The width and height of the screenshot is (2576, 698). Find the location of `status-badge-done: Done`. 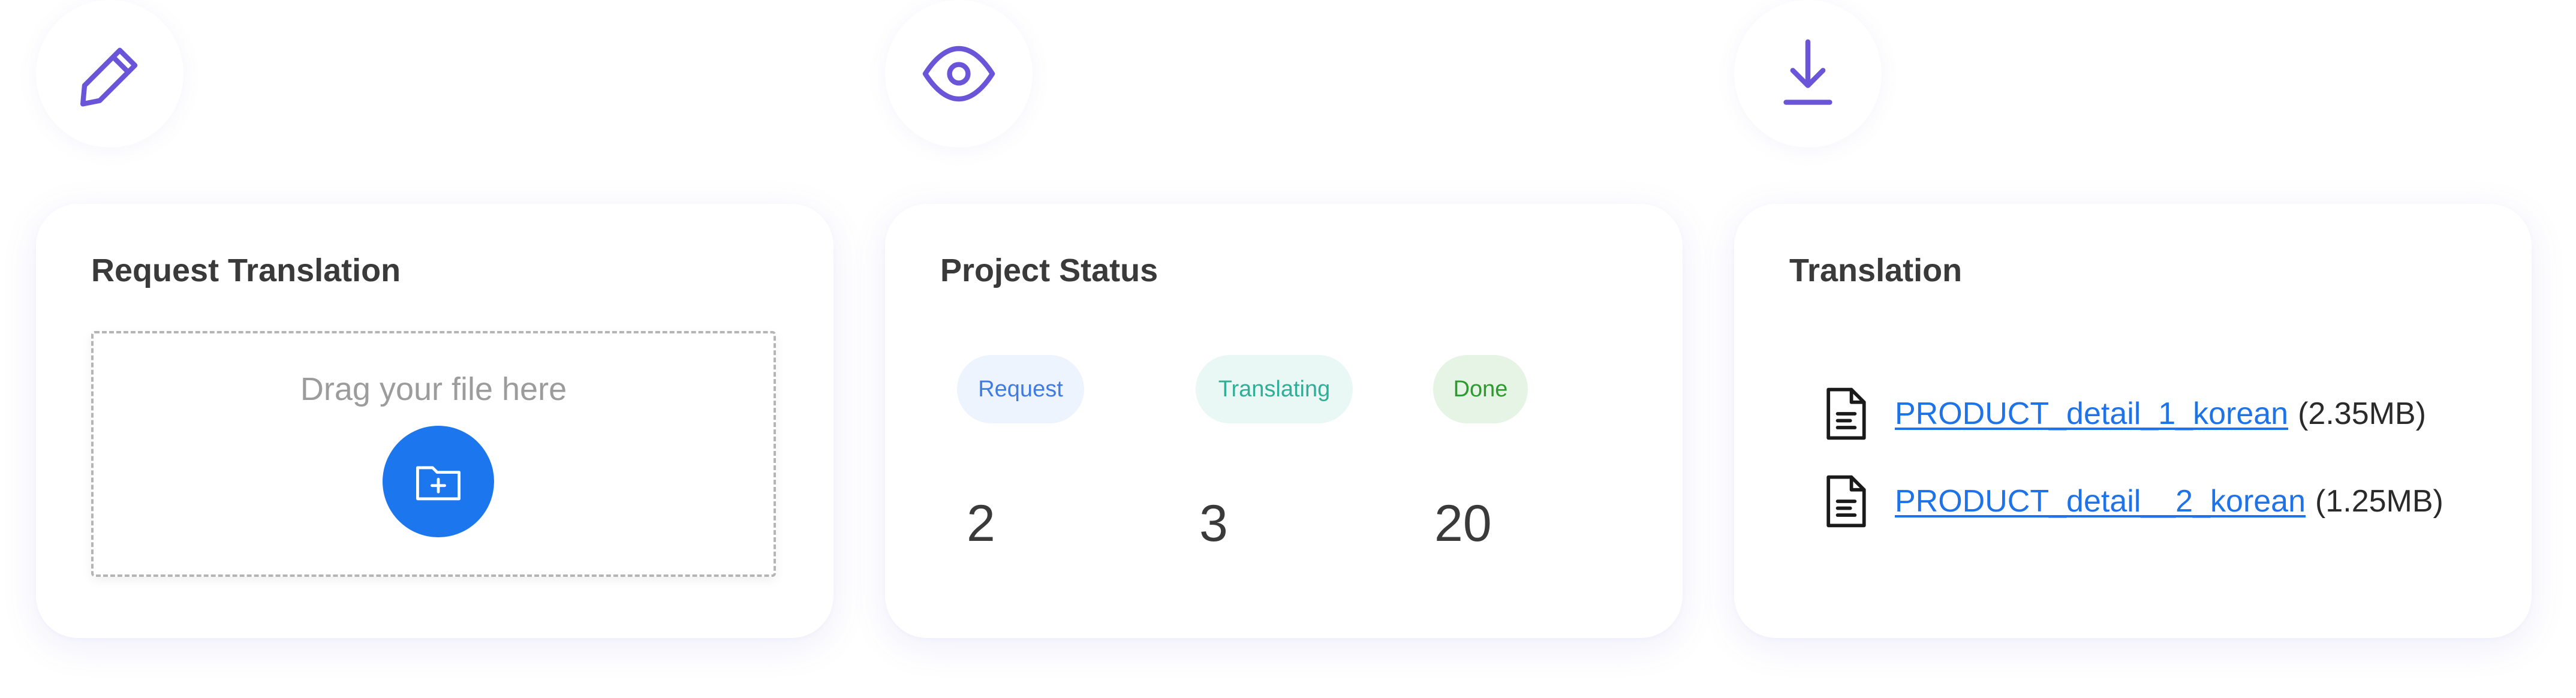

status-badge-done: Done is located at coordinates (1480, 389).